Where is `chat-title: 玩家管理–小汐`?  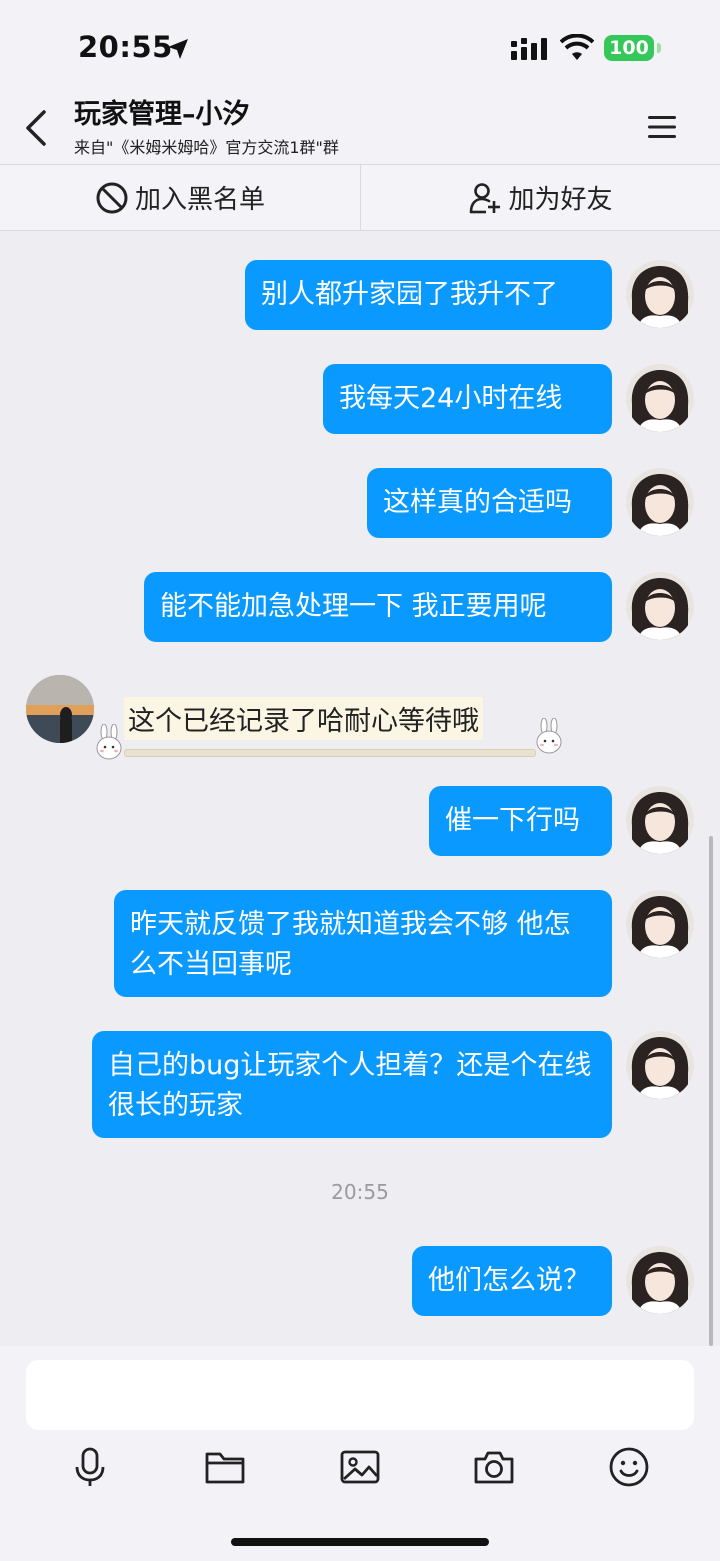 chat-title: 玩家管理–小汐 is located at coordinates (162, 114).